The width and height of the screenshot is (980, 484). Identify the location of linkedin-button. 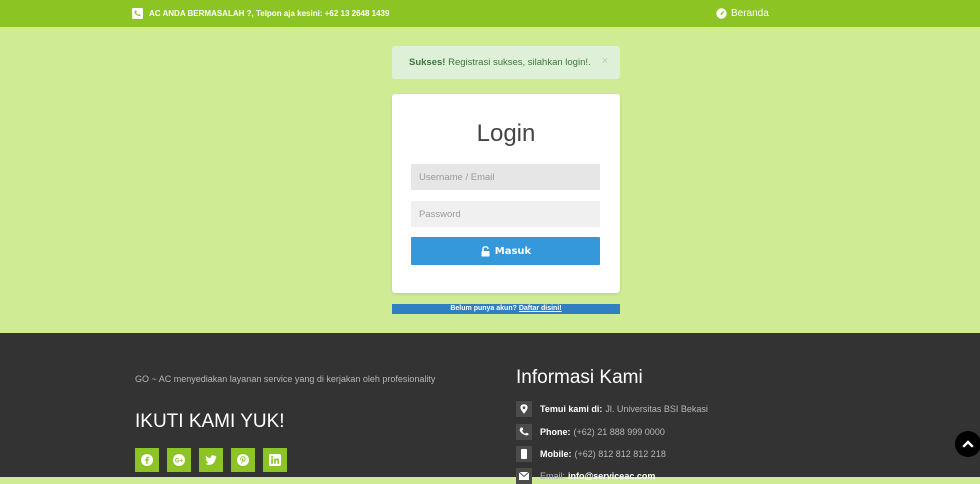
(275, 460).